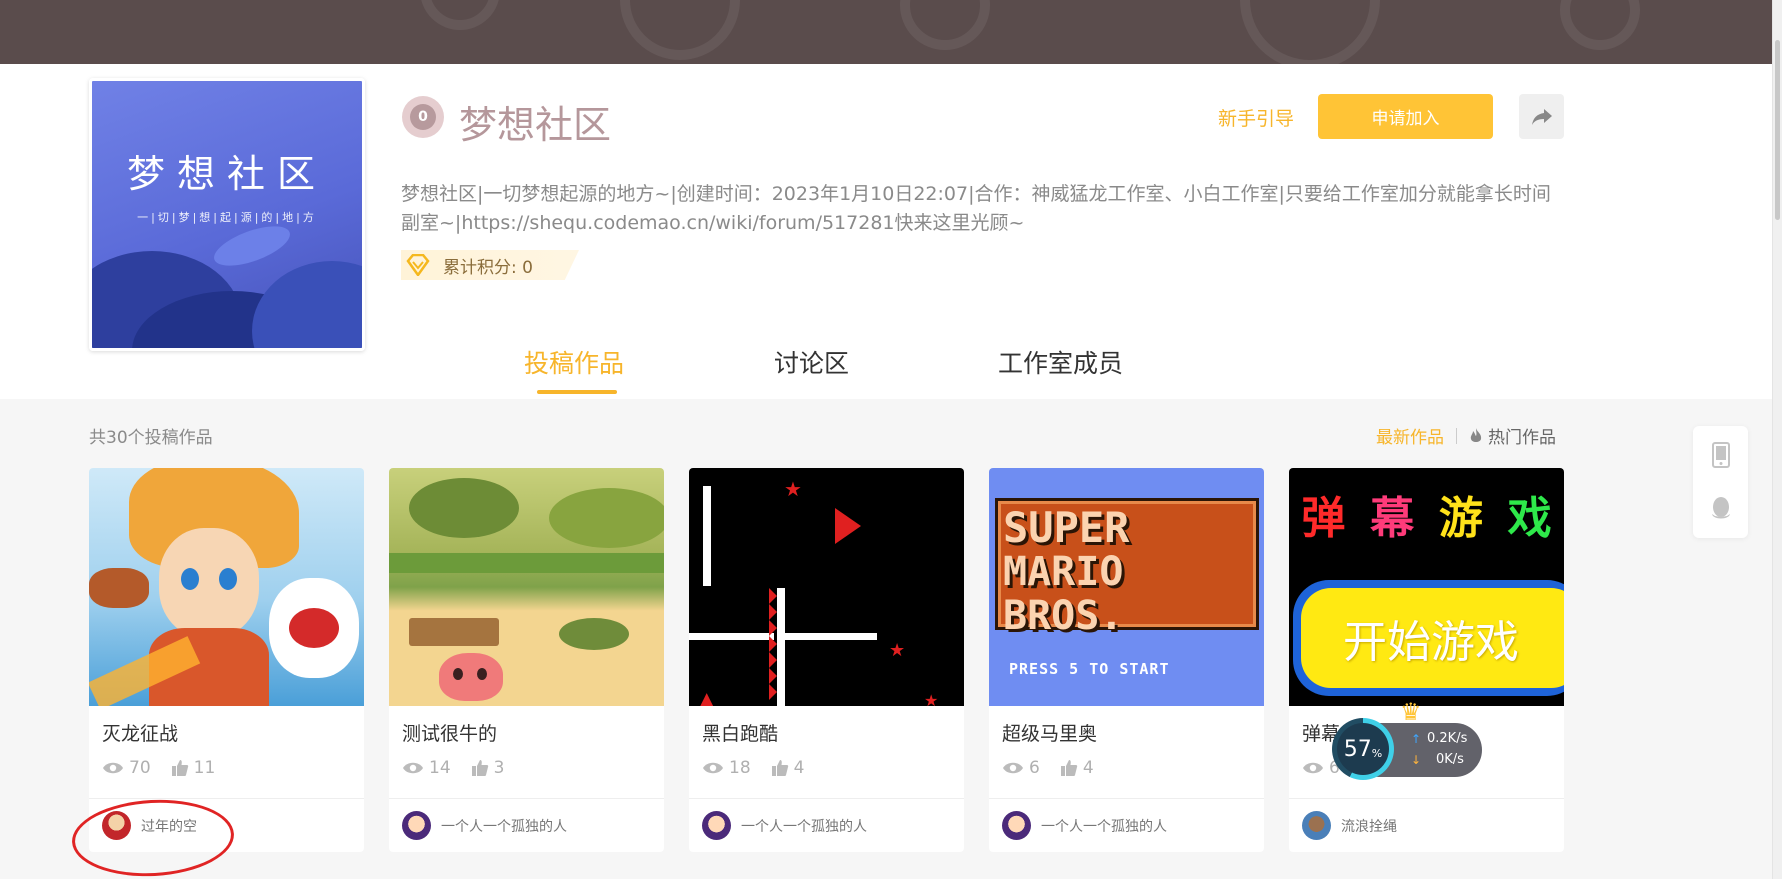  Describe the element at coordinates (811, 362) in the screenshot. I see `tab-discussion: 讨论区` at that location.